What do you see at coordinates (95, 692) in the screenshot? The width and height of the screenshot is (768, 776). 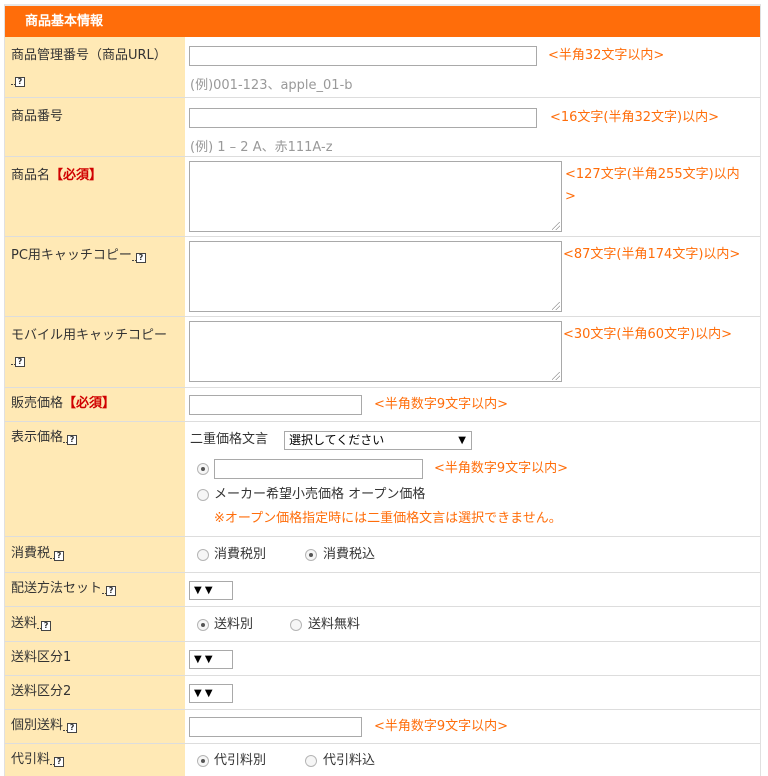 I see `label-shipping-cat2: 送料区分2` at bounding box center [95, 692].